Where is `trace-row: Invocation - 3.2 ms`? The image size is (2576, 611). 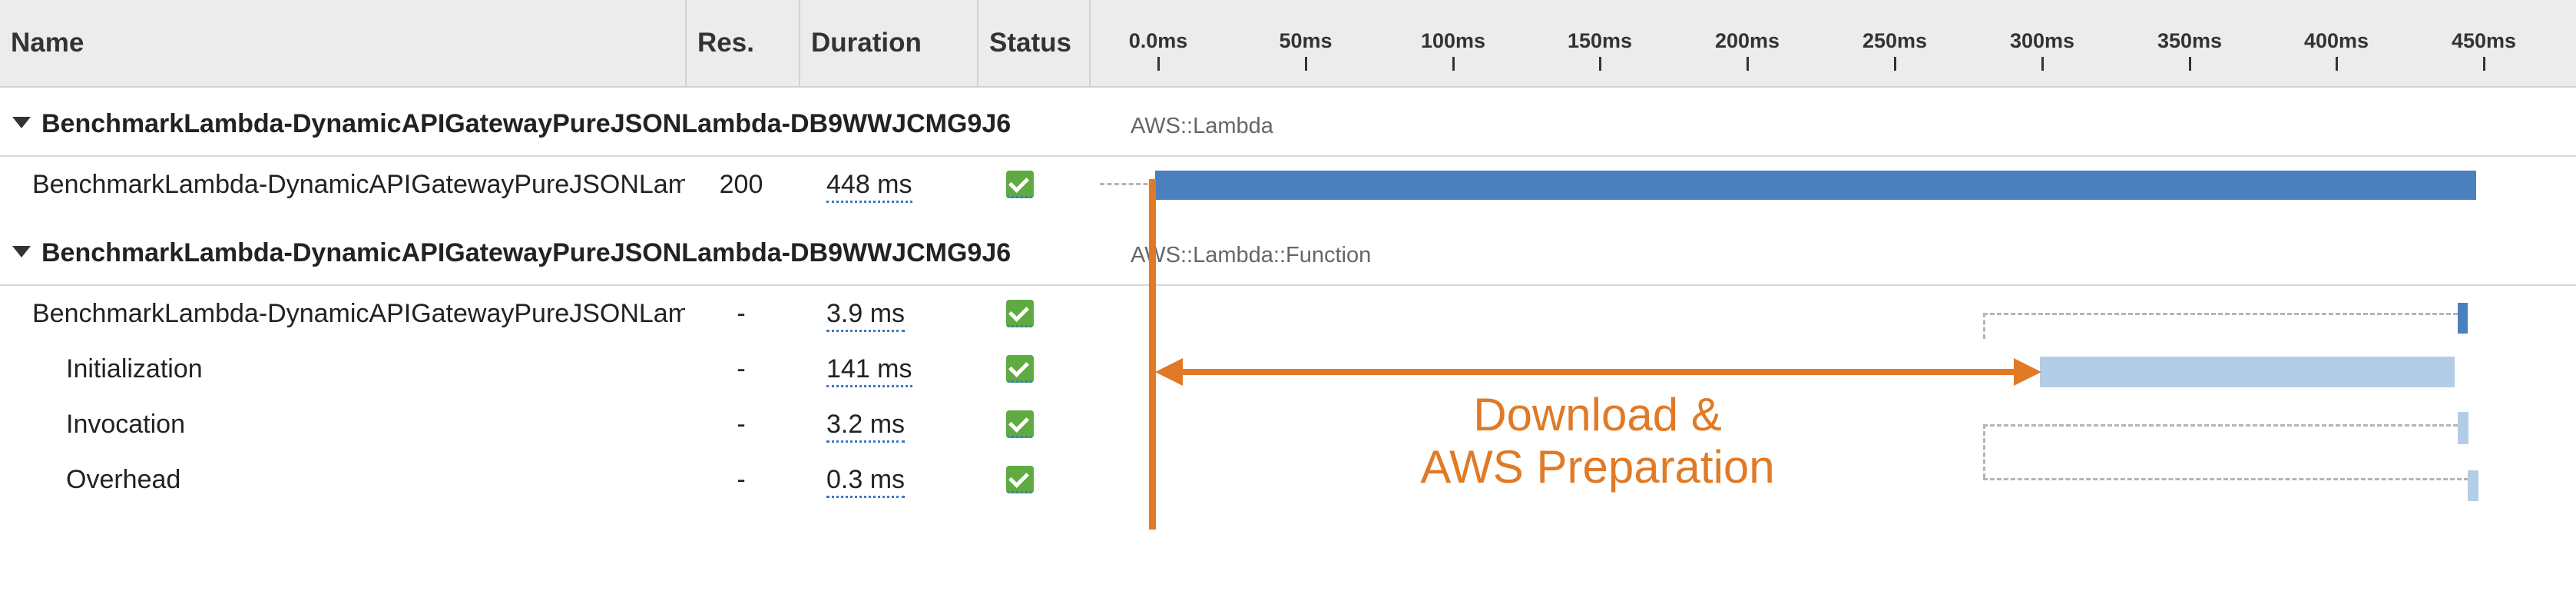
trace-row: Invocation - 3.2 ms is located at coordinates (1288, 437).